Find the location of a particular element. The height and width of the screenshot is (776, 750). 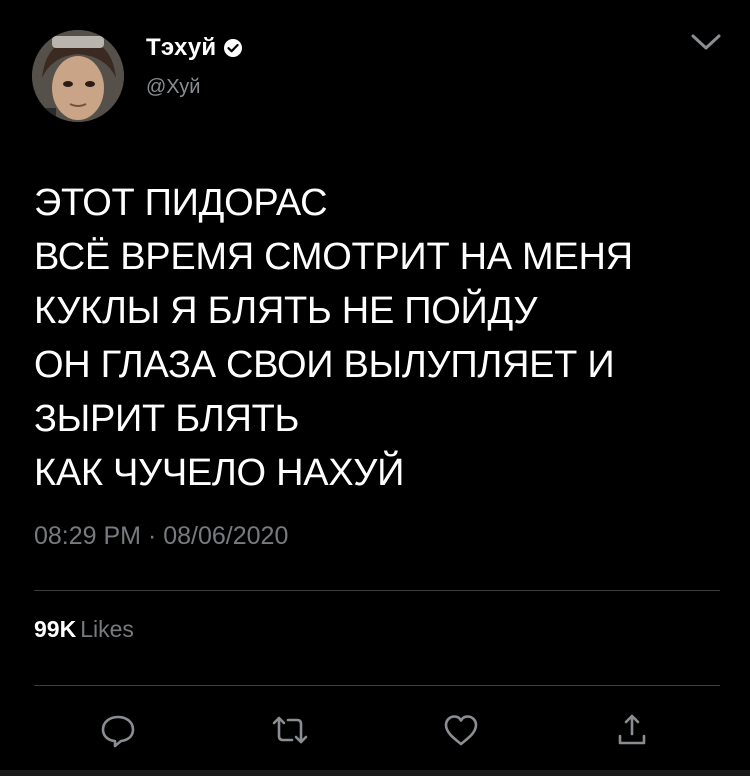

share-icon is located at coordinates (632, 730).